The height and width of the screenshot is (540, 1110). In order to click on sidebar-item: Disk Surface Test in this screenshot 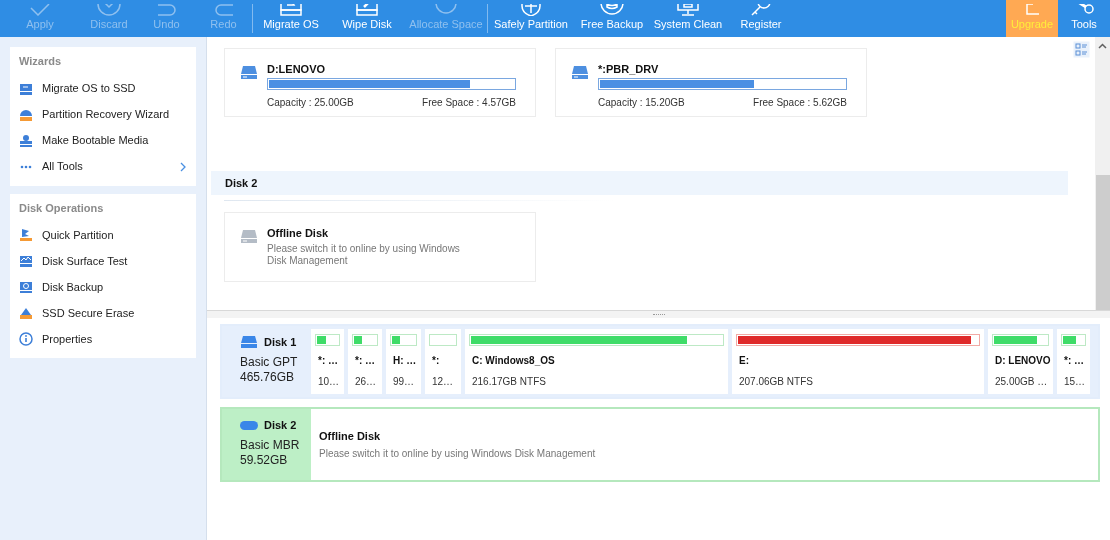, I will do `click(103, 261)`.